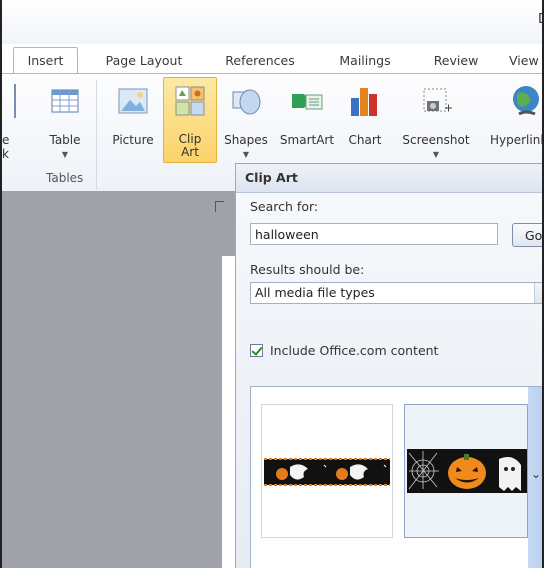 This screenshot has width=544, height=568. I want to click on table-icon, so click(65, 101).